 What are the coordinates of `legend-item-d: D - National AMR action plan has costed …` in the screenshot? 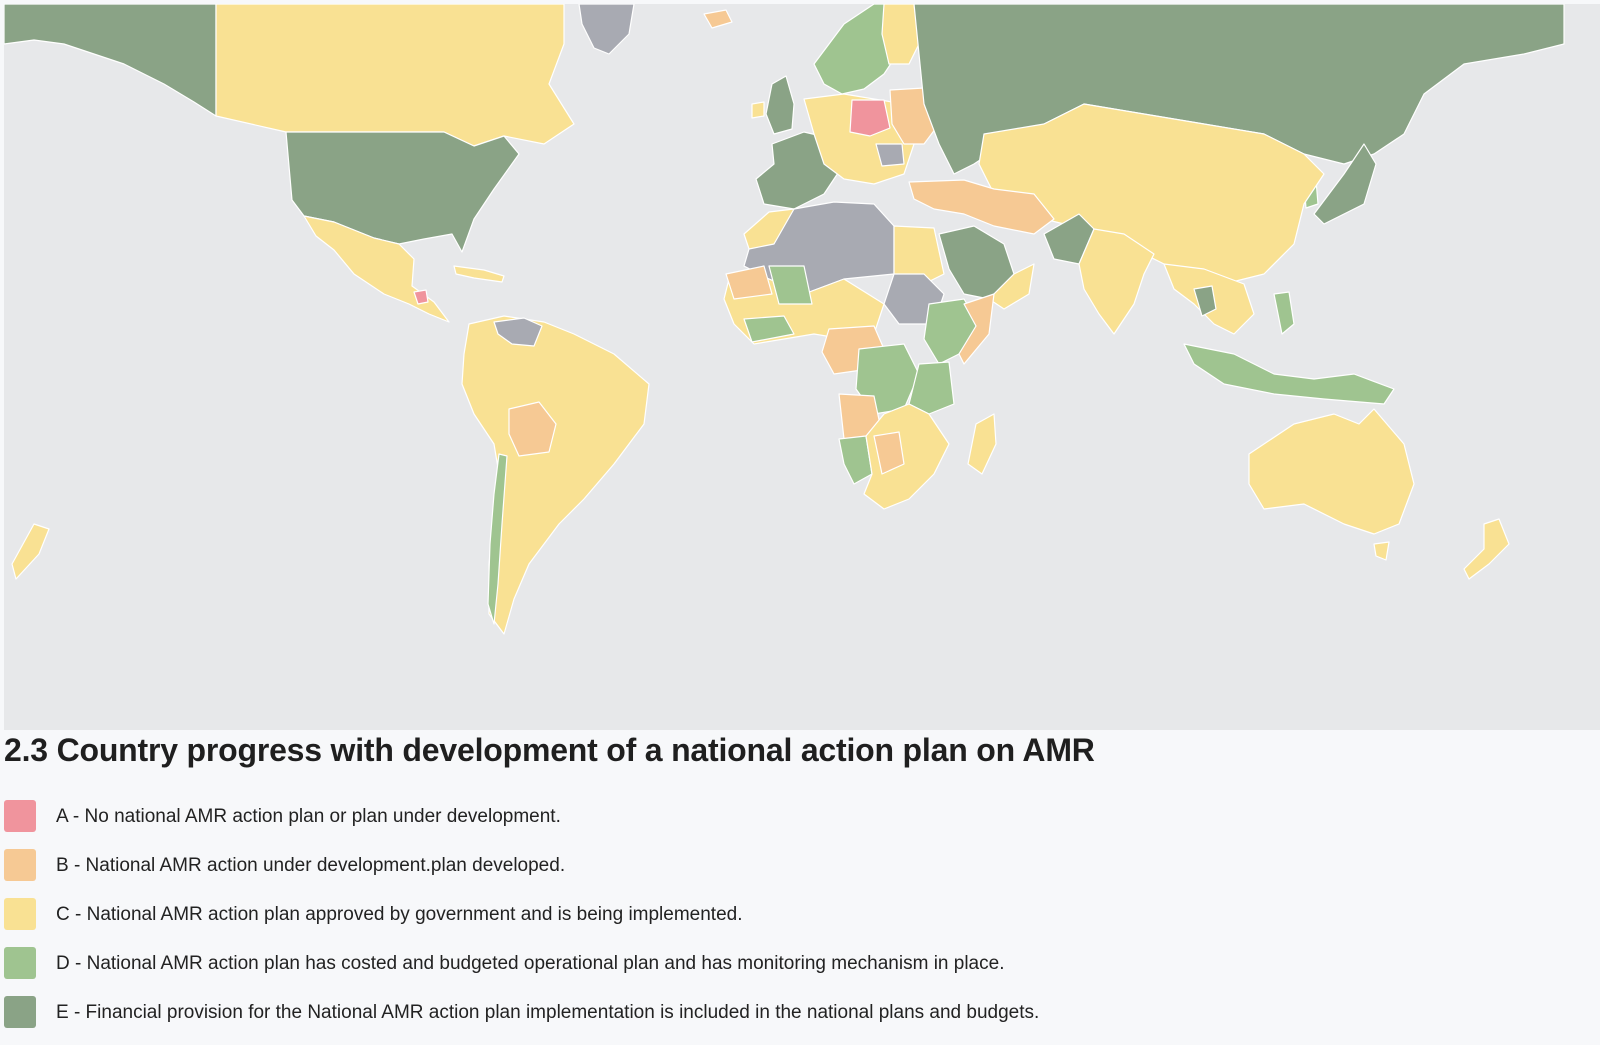 It's located at (784, 963).